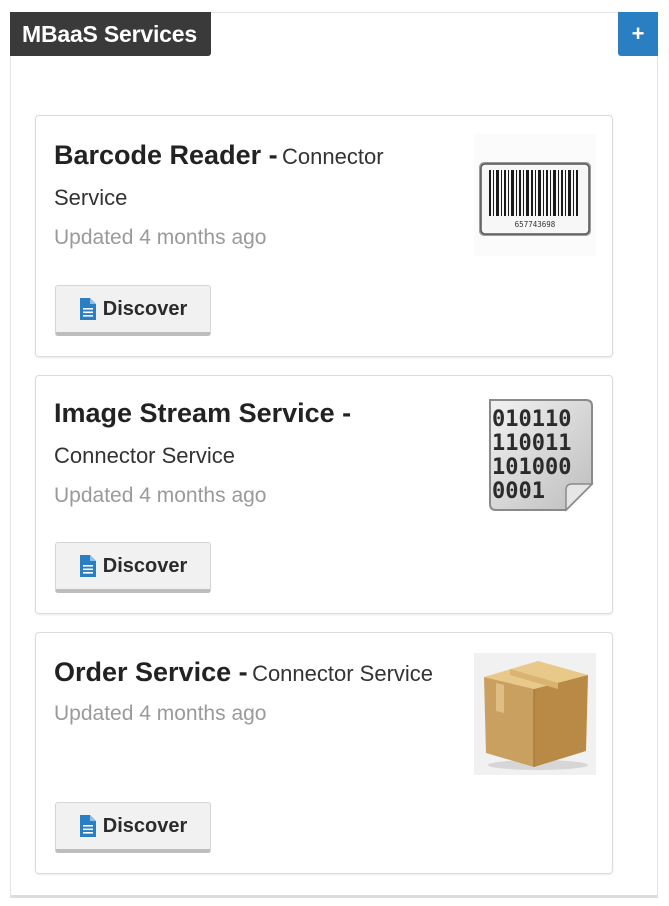 This screenshot has height=906, width=669. What do you see at coordinates (531, 467) in the screenshot?
I see `binary-line: 101000` at bounding box center [531, 467].